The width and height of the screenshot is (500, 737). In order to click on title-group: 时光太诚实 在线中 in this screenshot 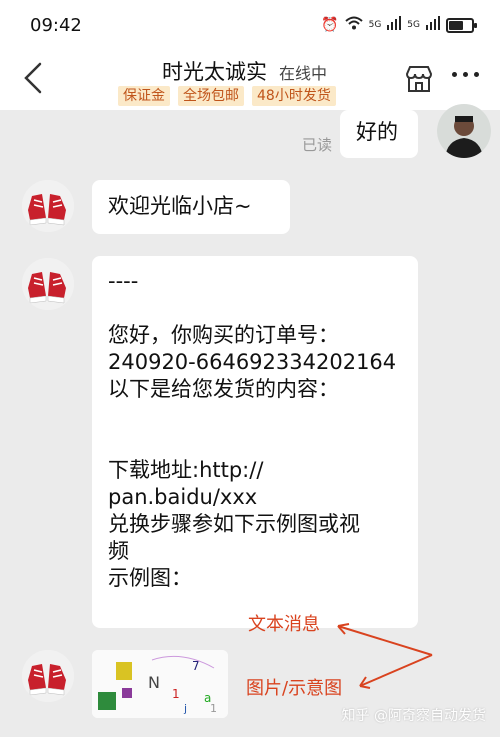, I will do `click(244, 71)`.